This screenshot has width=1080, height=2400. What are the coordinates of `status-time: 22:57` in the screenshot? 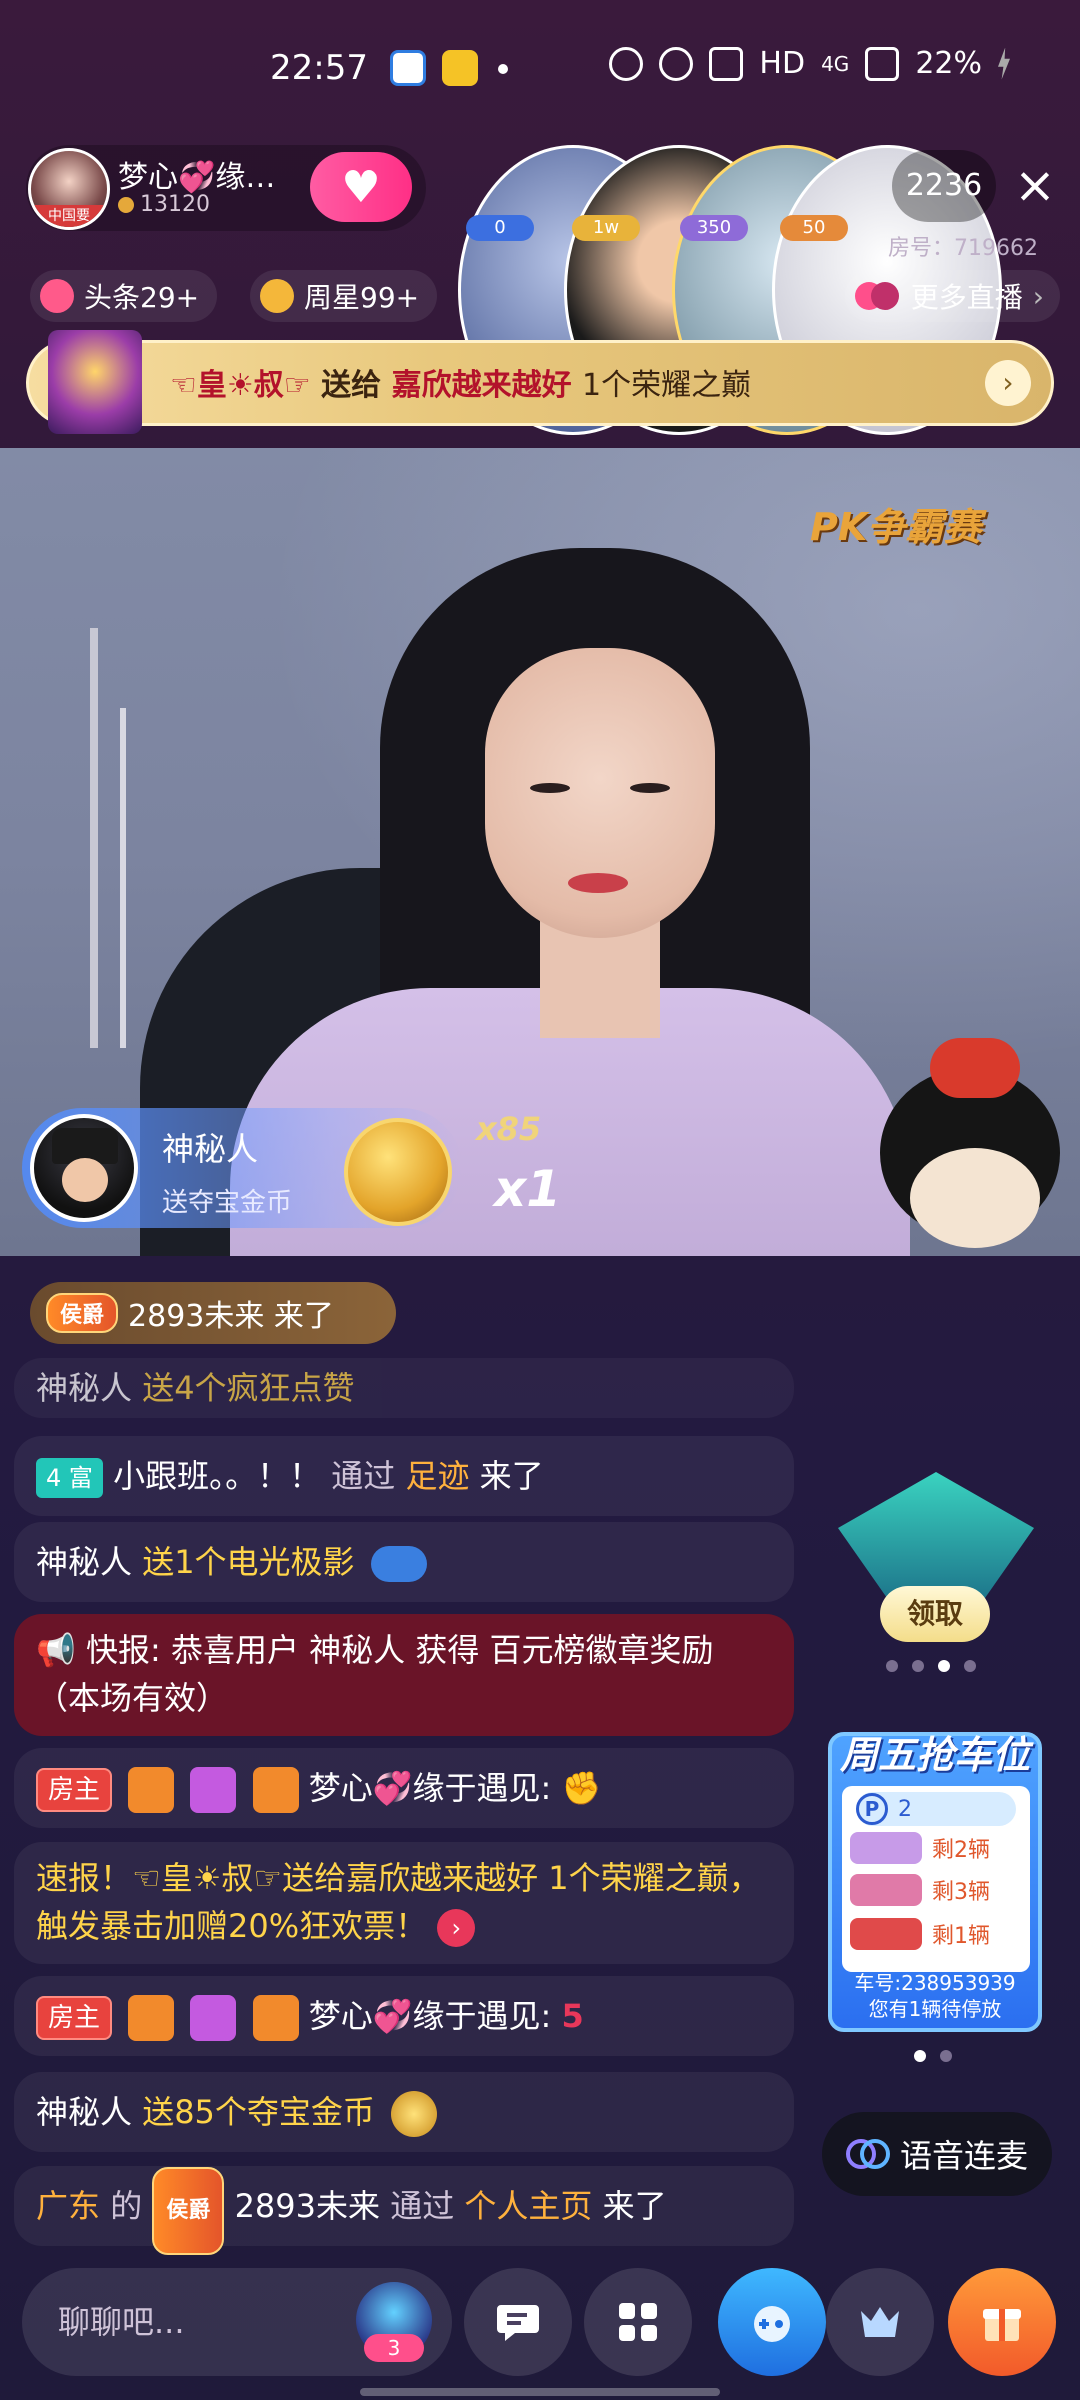 It's located at (319, 68).